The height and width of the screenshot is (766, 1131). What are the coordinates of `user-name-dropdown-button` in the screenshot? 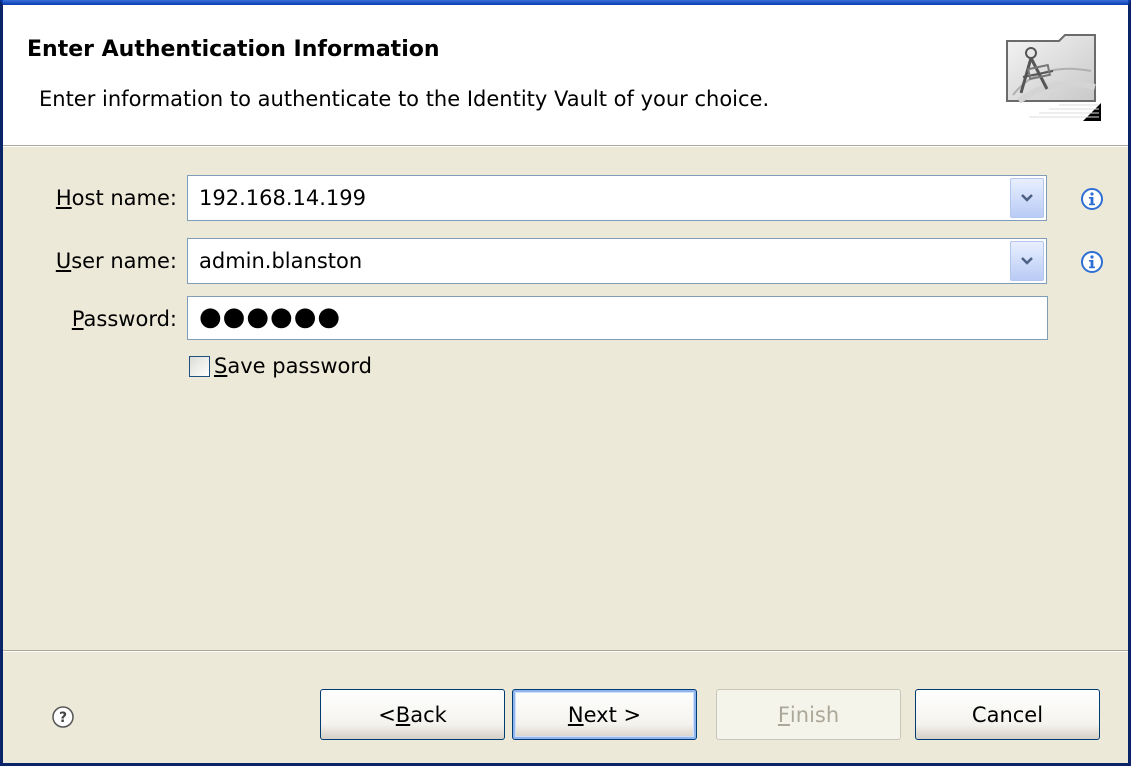 It's located at (1027, 261).